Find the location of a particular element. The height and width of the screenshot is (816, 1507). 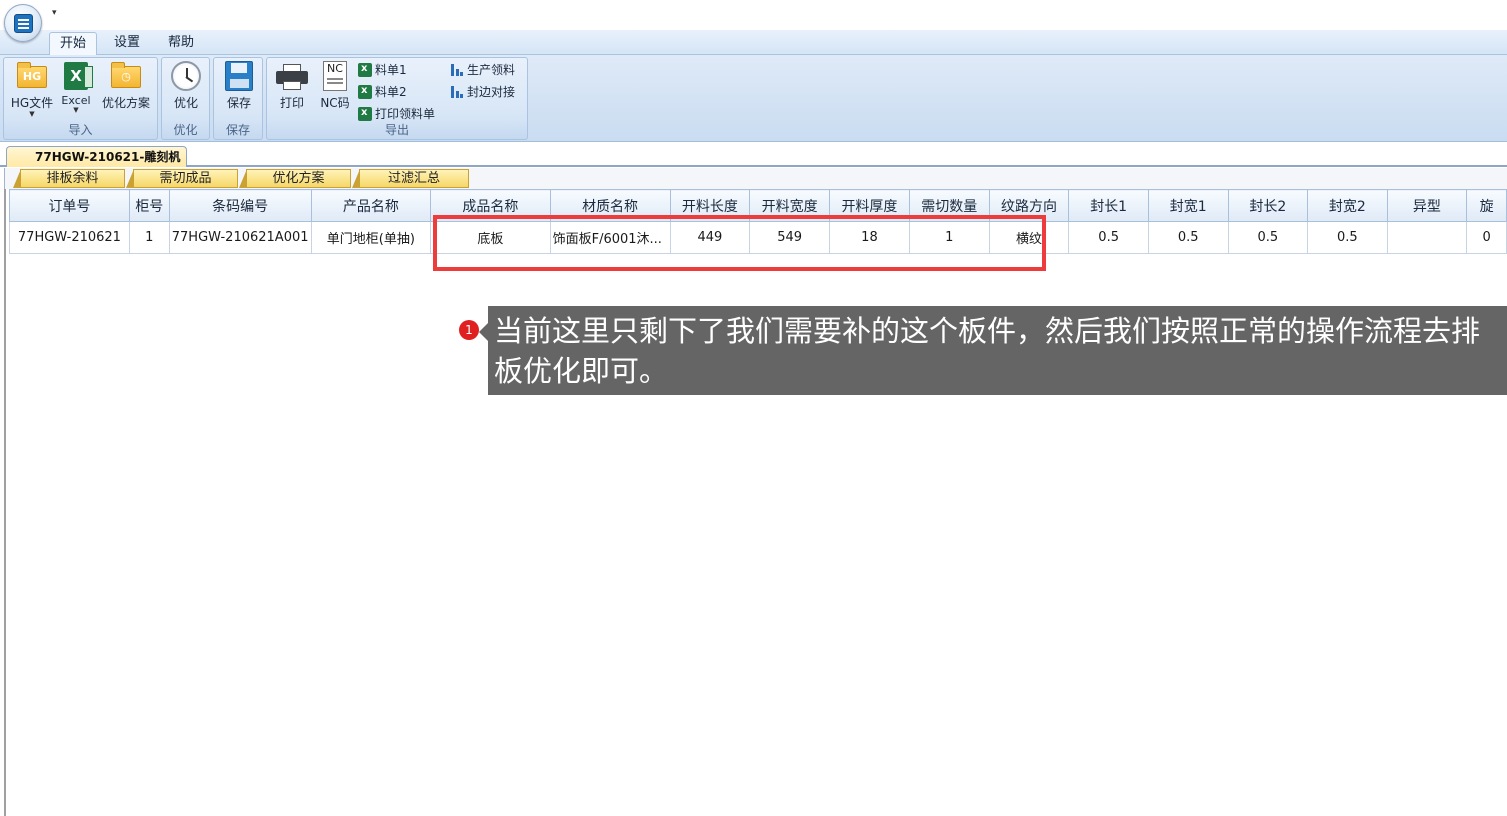

column-header: 成品名称 is located at coordinates (490, 205).